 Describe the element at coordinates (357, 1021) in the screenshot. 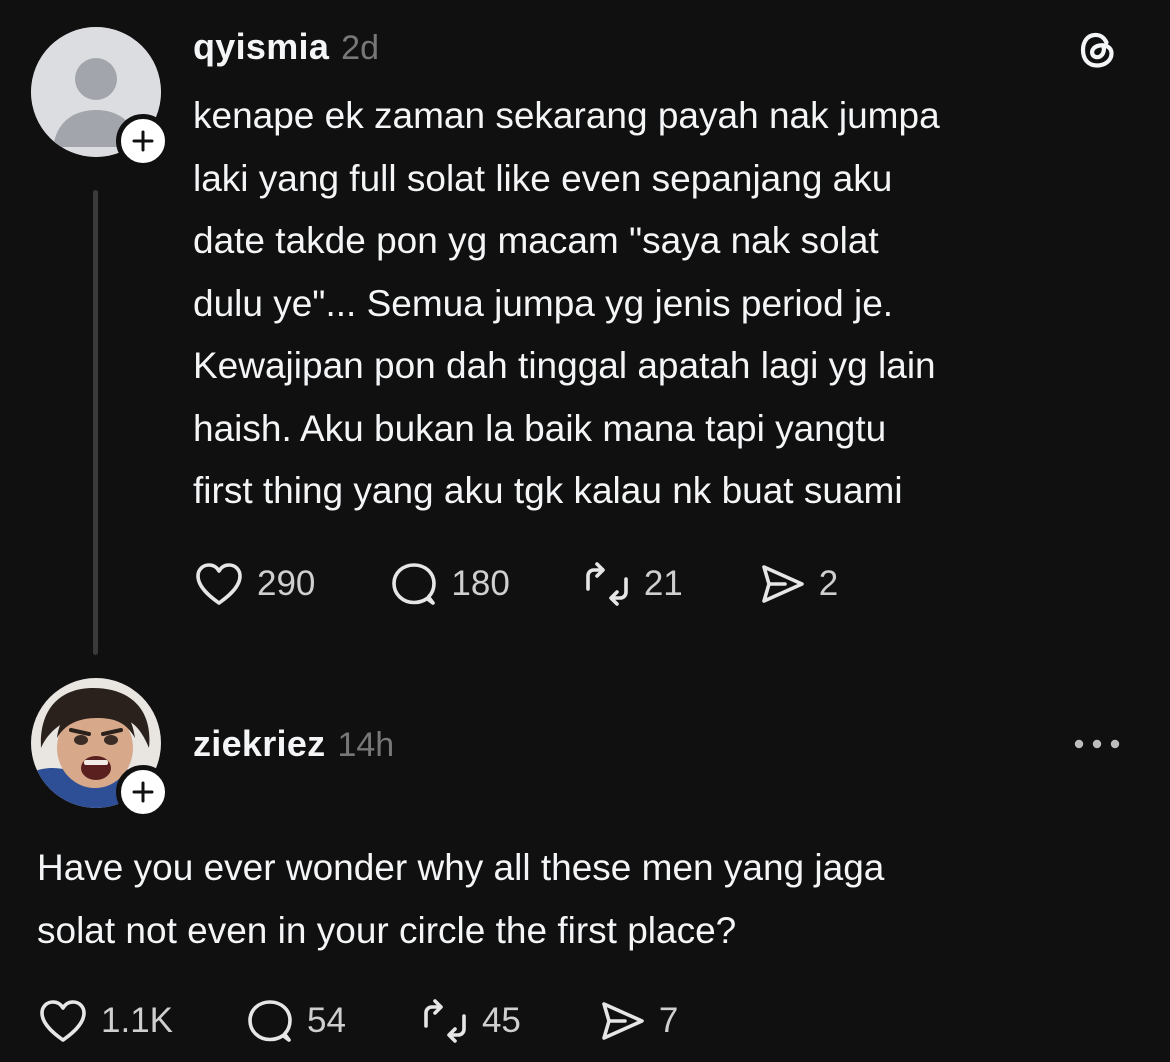

I see `post-2-actions: 1.1K 54 45 7` at that location.